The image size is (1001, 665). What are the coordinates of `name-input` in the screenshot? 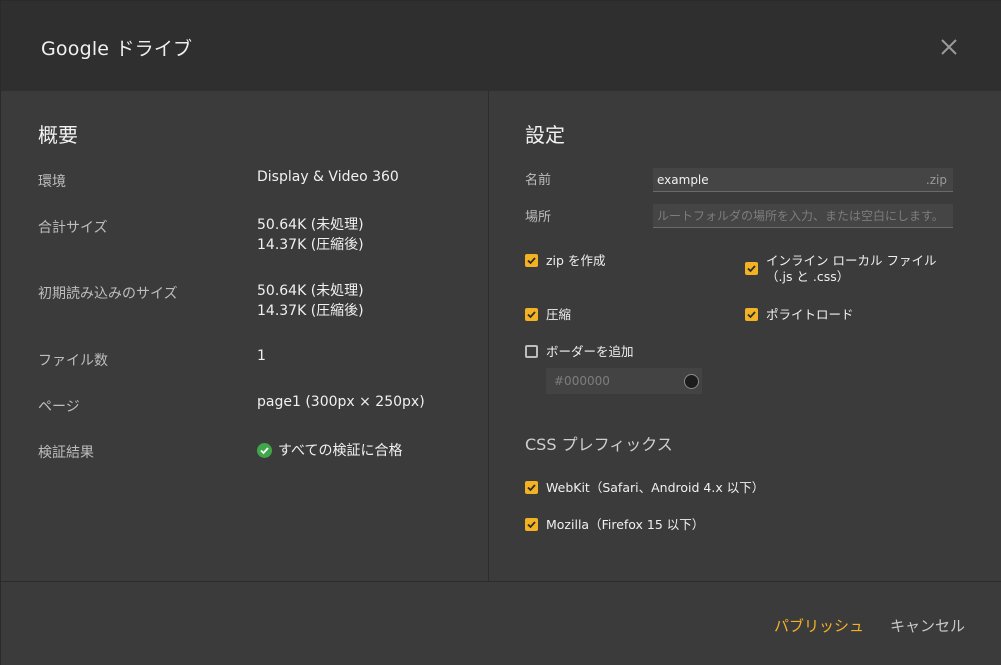 It's located at (787, 180).